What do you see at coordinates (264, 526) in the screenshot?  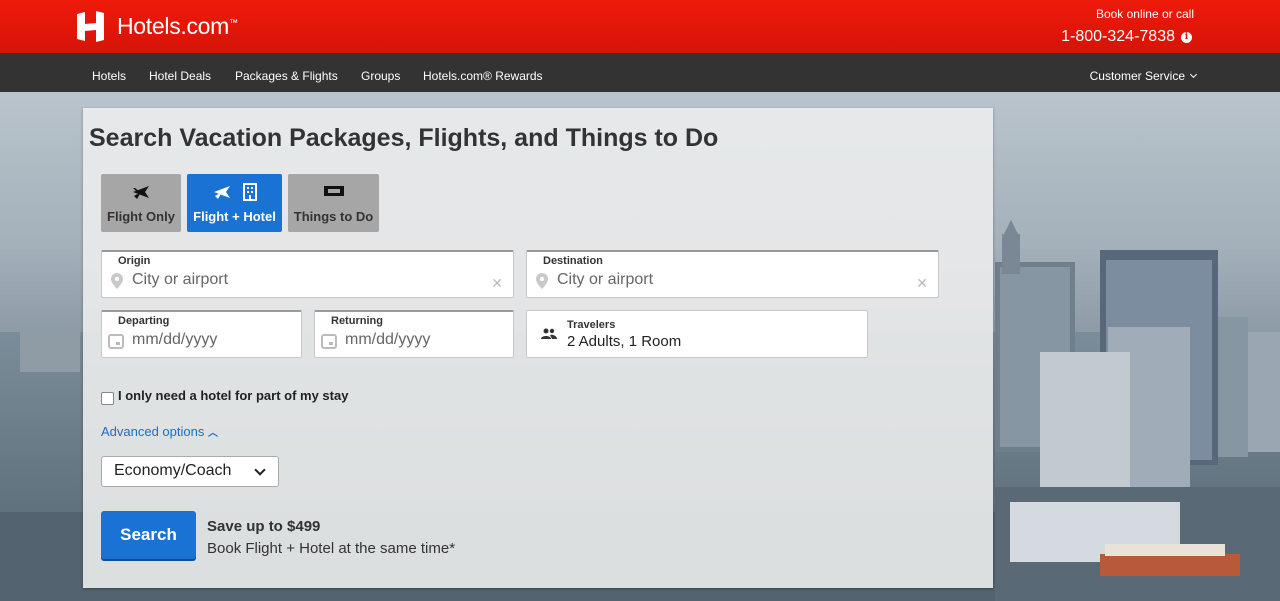 I see `savings-title: Save up to $499` at bounding box center [264, 526].